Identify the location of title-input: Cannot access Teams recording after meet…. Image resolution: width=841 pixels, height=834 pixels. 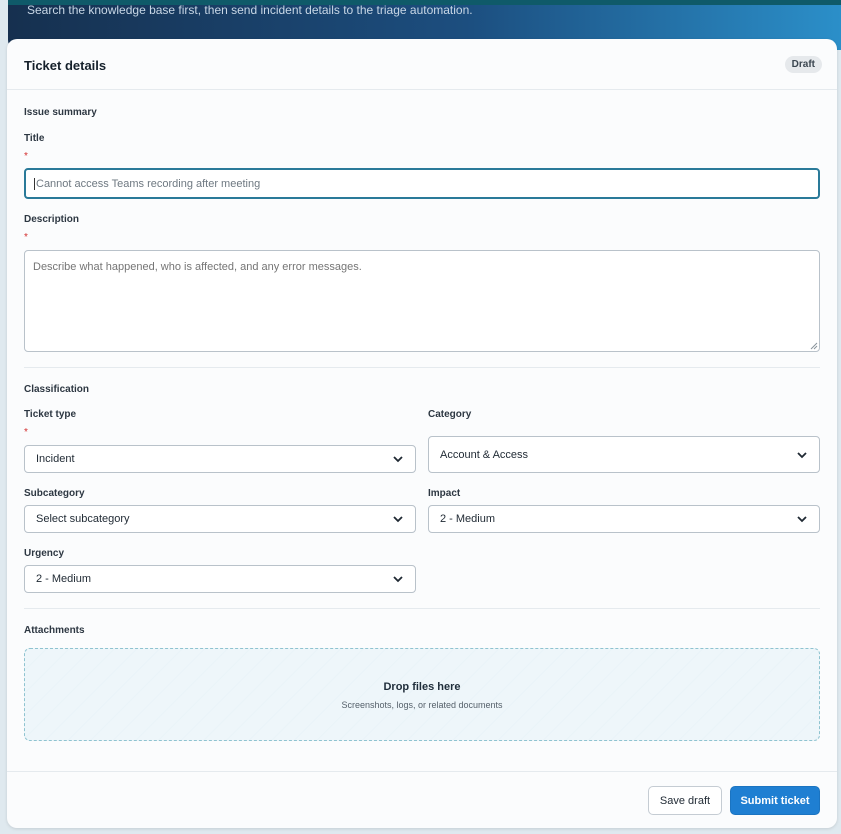
(422, 183).